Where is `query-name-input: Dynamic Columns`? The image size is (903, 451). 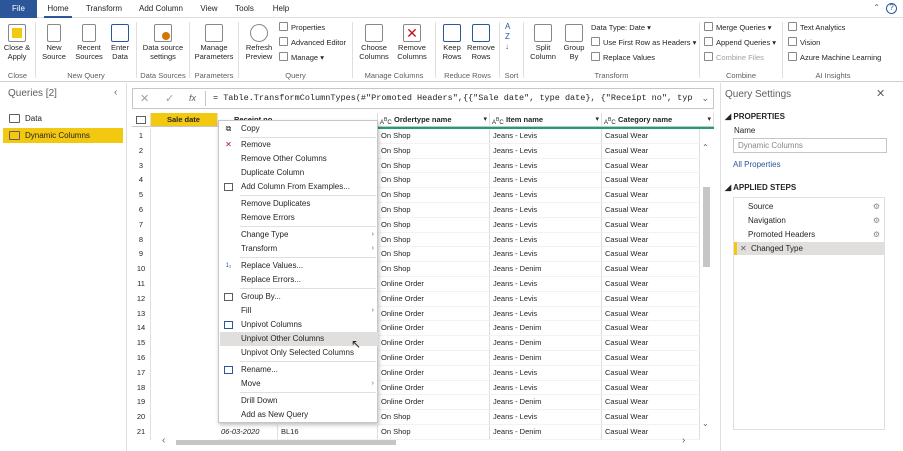 query-name-input: Dynamic Columns is located at coordinates (810, 145).